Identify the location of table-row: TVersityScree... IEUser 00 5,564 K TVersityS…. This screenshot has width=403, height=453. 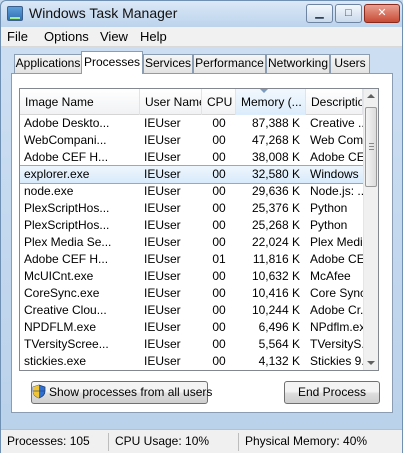
(191, 344).